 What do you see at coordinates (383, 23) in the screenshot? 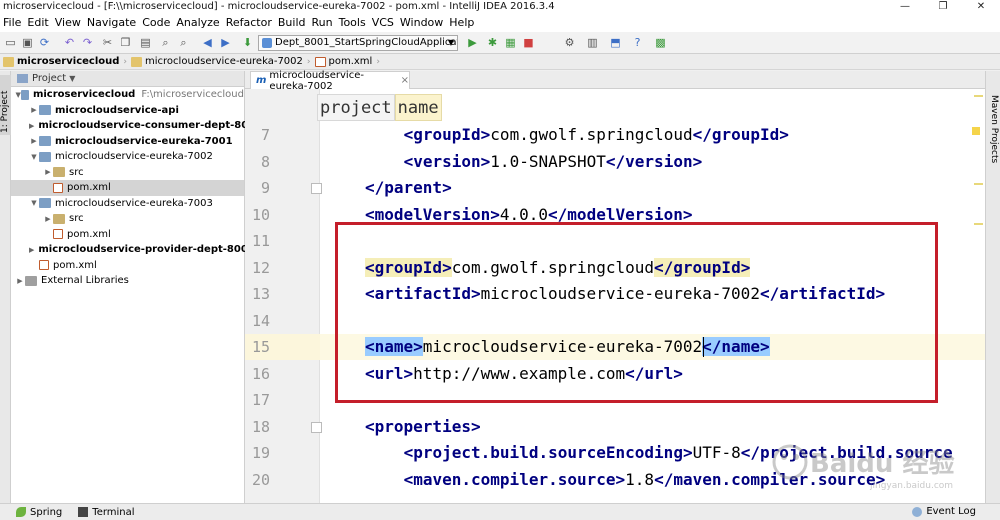
I see `menu-vcs: VCS` at bounding box center [383, 23].